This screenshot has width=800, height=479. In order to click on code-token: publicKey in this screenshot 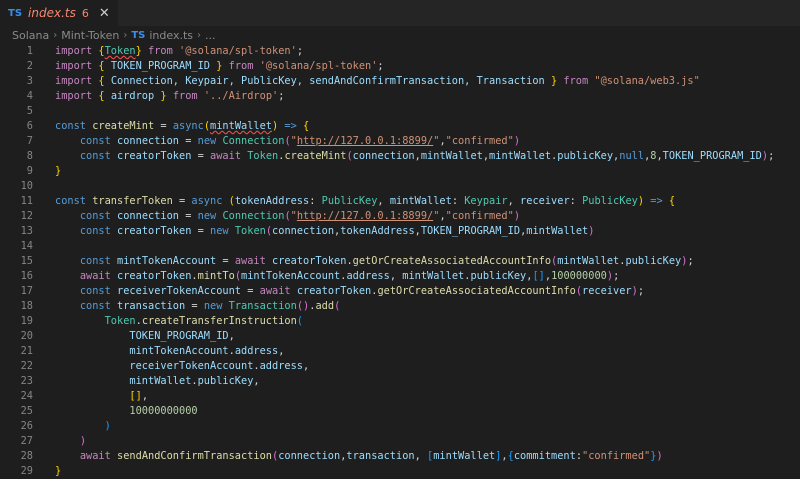, I will do `click(585, 156)`.